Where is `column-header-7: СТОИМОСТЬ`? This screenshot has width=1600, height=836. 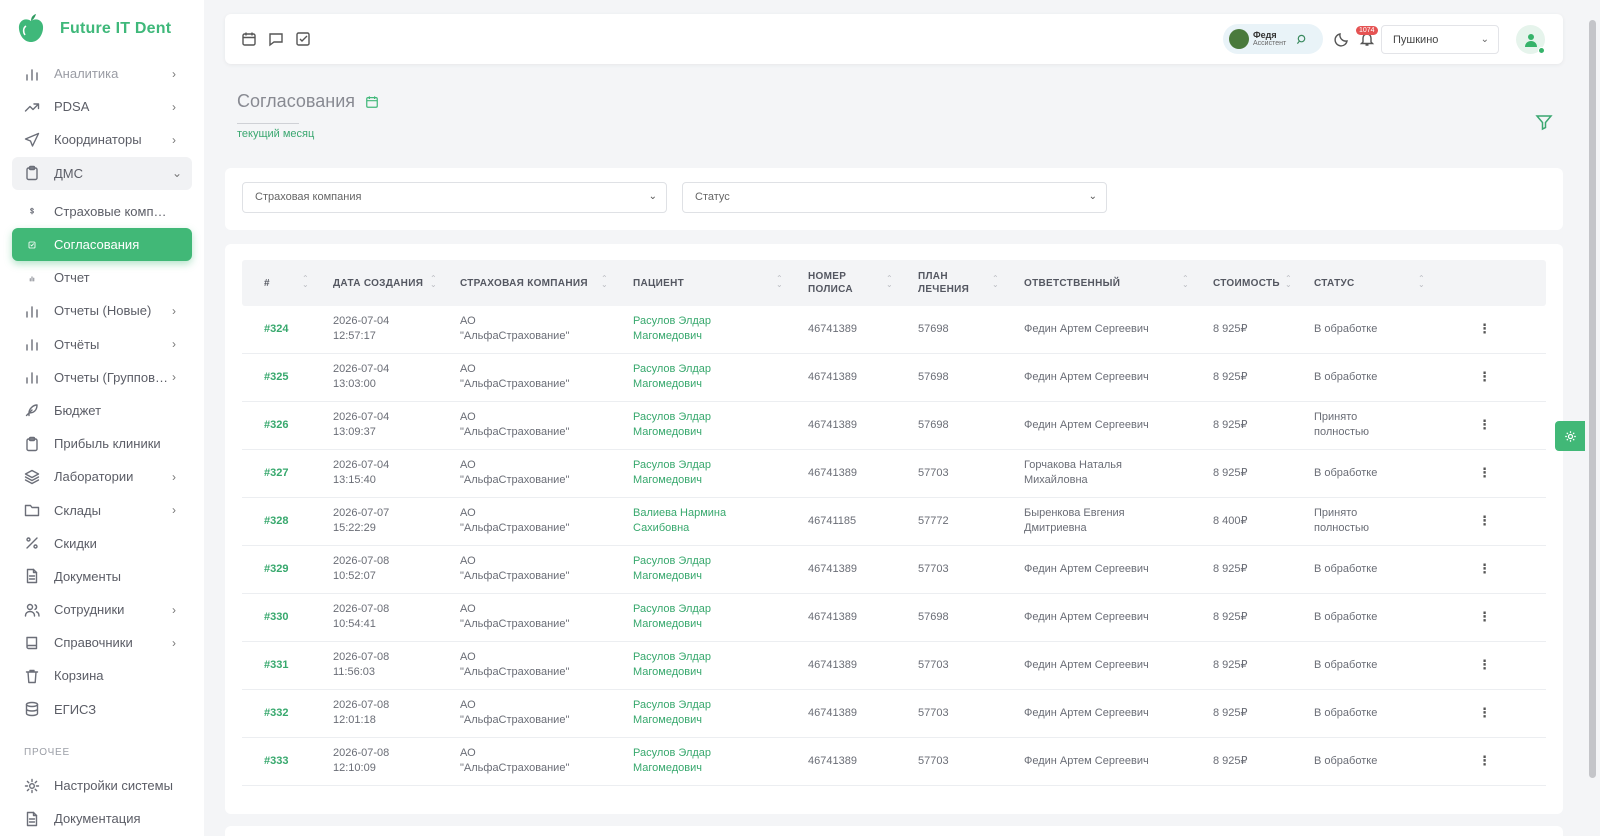
column-header-7: СТОИМОСТЬ is located at coordinates (1246, 283).